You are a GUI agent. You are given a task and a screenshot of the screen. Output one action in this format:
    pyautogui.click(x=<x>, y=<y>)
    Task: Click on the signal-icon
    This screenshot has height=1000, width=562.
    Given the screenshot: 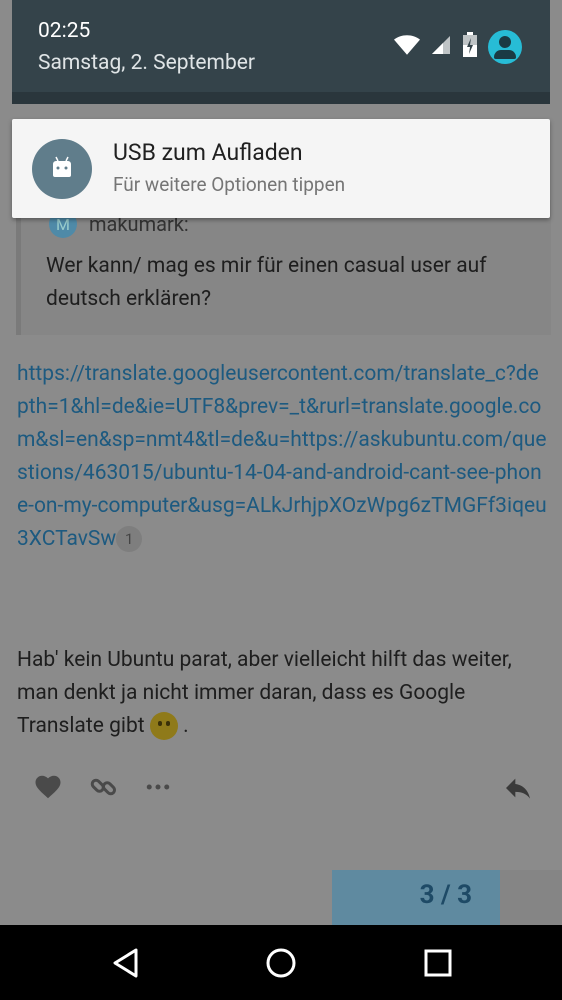 What is the action you would take?
    pyautogui.click(x=441, y=47)
    